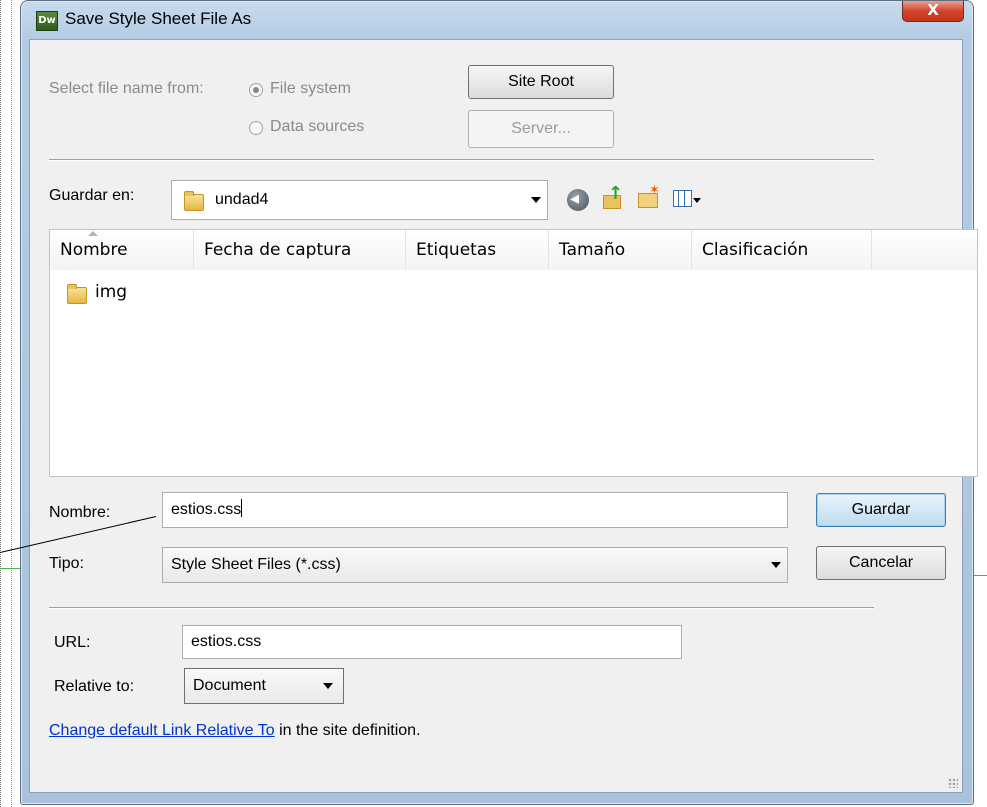  Describe the element at coordinates (648, 196) in the screenshot. I see `new-folder-icon` at that location.